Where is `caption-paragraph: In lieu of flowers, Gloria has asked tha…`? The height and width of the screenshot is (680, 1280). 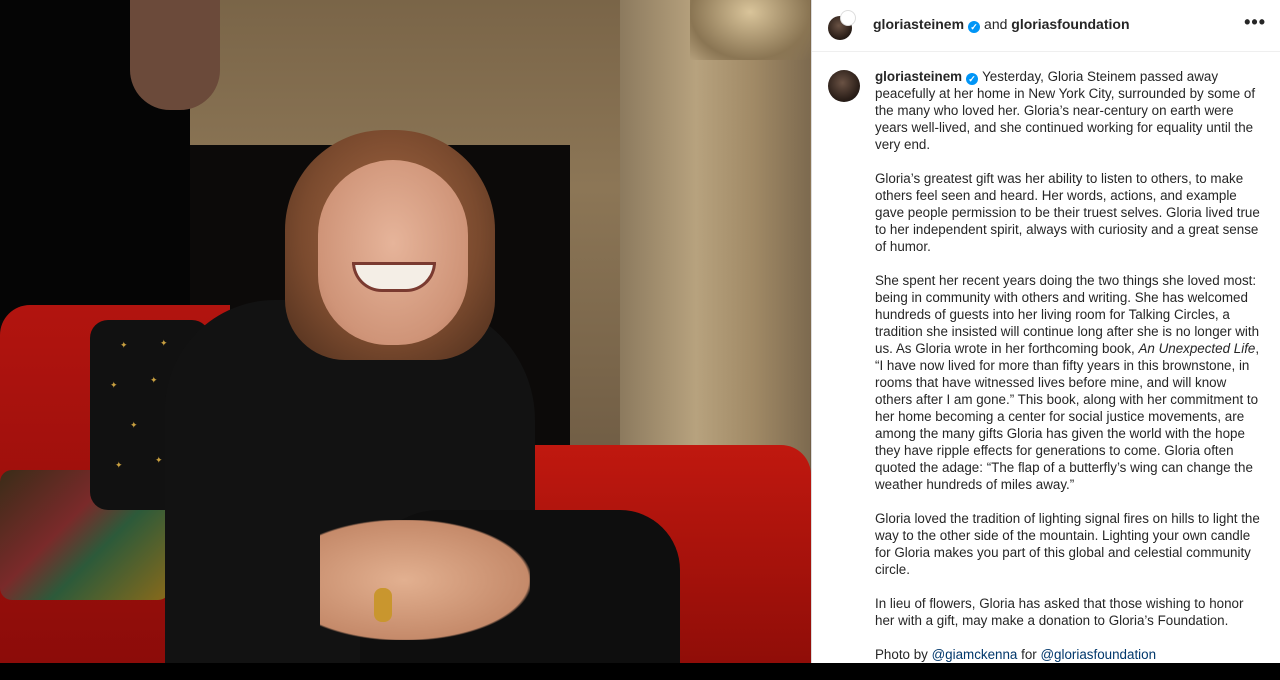 caption-paragraph: In lieu of flowers, Gloria has asked tha… is located at coordinates (1059, 612).